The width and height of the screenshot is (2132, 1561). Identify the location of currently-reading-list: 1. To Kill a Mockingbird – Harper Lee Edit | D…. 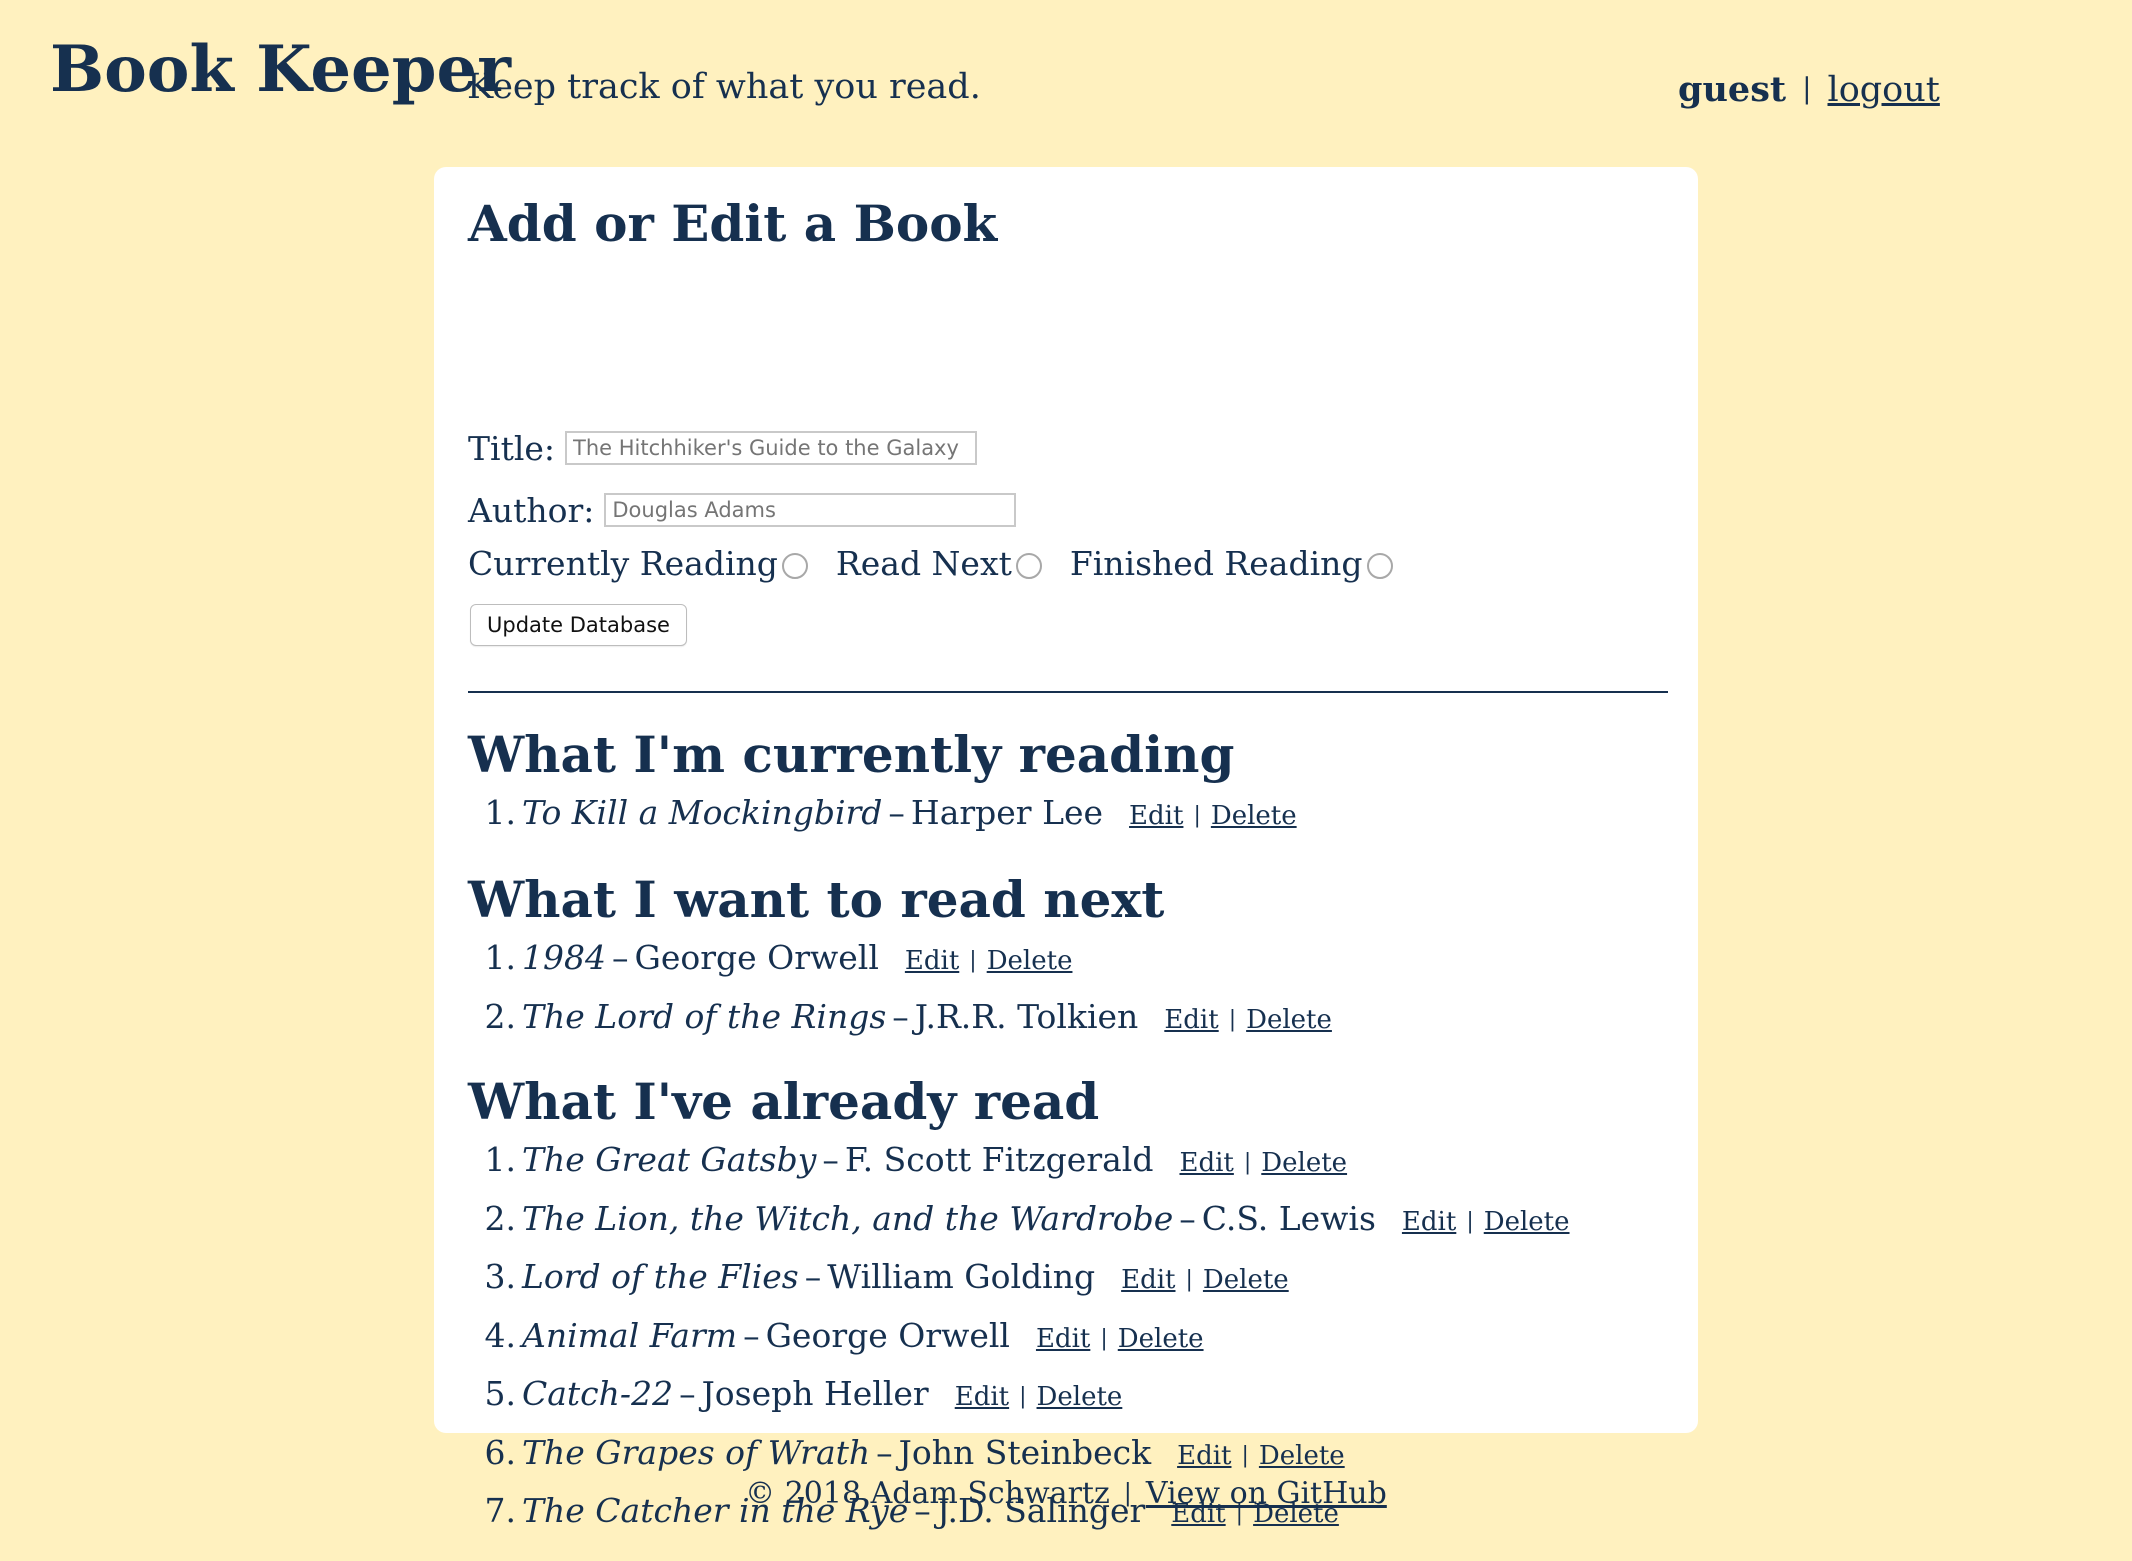
(882, 825).